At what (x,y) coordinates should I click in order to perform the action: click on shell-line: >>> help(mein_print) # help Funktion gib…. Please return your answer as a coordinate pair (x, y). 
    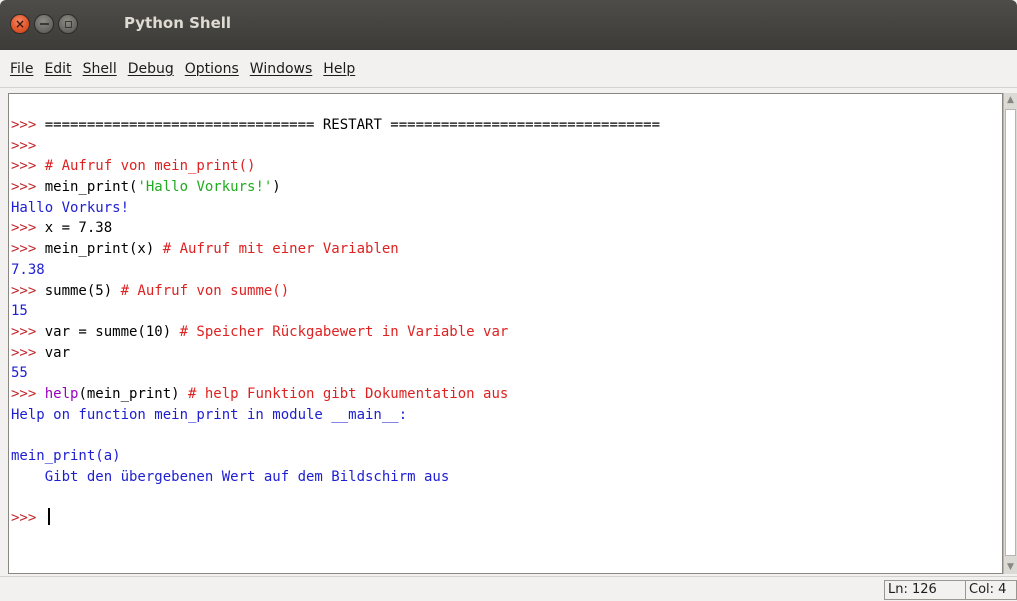
    Looking at the image, I should click on (335, 394).